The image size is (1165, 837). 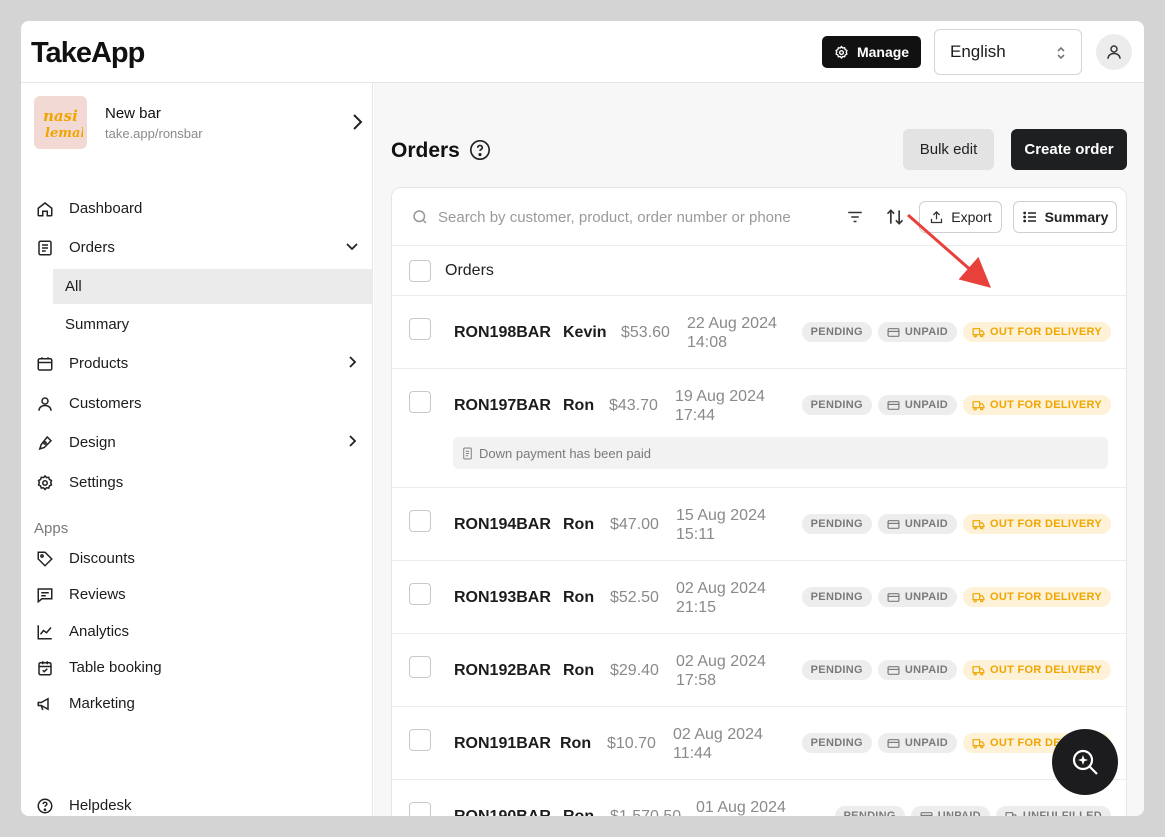 What do you see at coordinates (720, 406) in the screenshot?
I see `order-date: 19 Aug 2024 17:44` at bounding box center [720, 406].